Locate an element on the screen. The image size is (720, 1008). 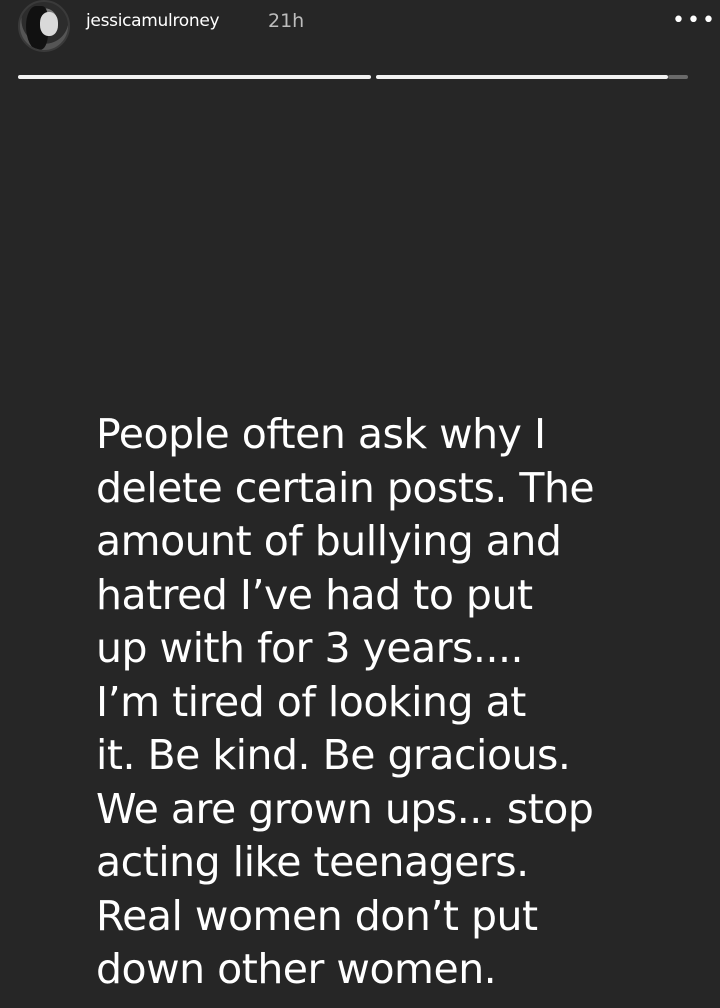
message-line: amount of bullying and is located at coordinates (329, 541).